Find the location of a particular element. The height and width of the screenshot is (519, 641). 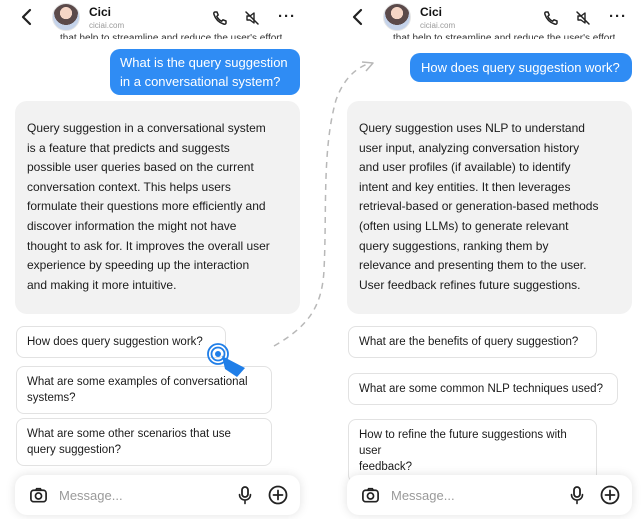

suggestion-chip: How does query suggestion work? is located at coordinates (121, 342).